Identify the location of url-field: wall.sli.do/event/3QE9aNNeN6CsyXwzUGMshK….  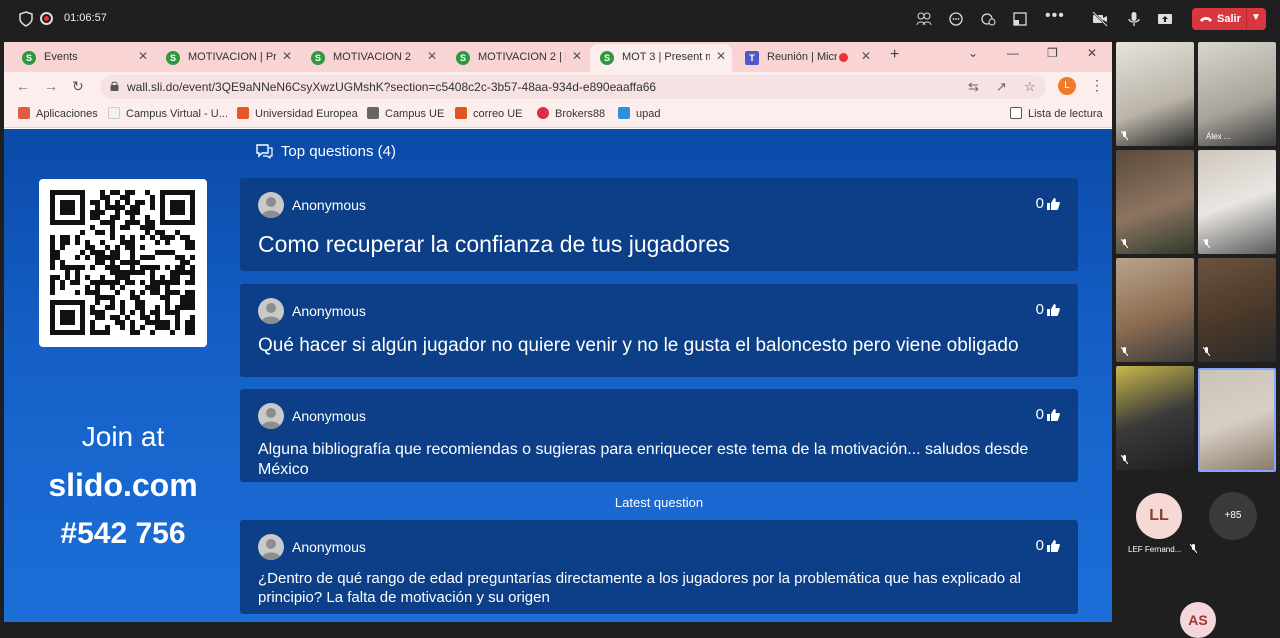
(573, 87).